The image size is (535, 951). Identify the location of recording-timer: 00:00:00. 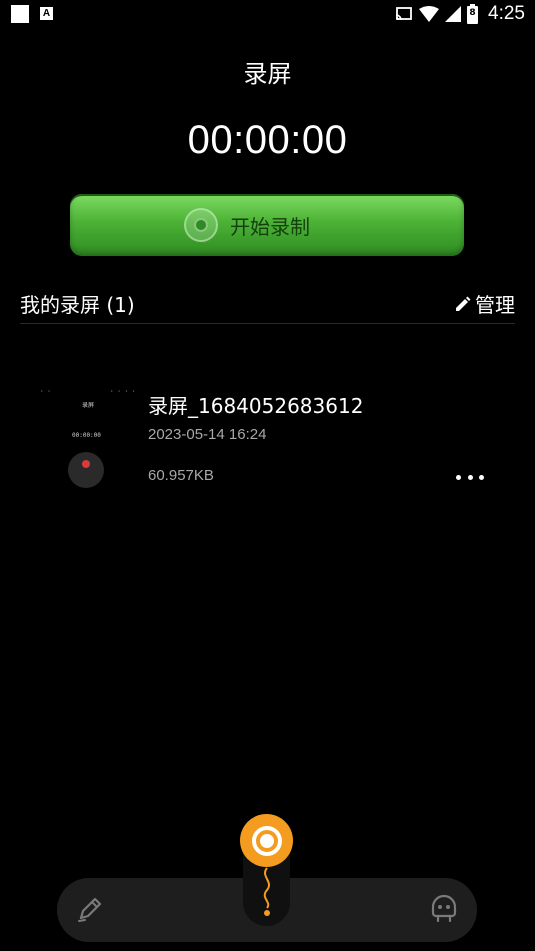
(267, 140).